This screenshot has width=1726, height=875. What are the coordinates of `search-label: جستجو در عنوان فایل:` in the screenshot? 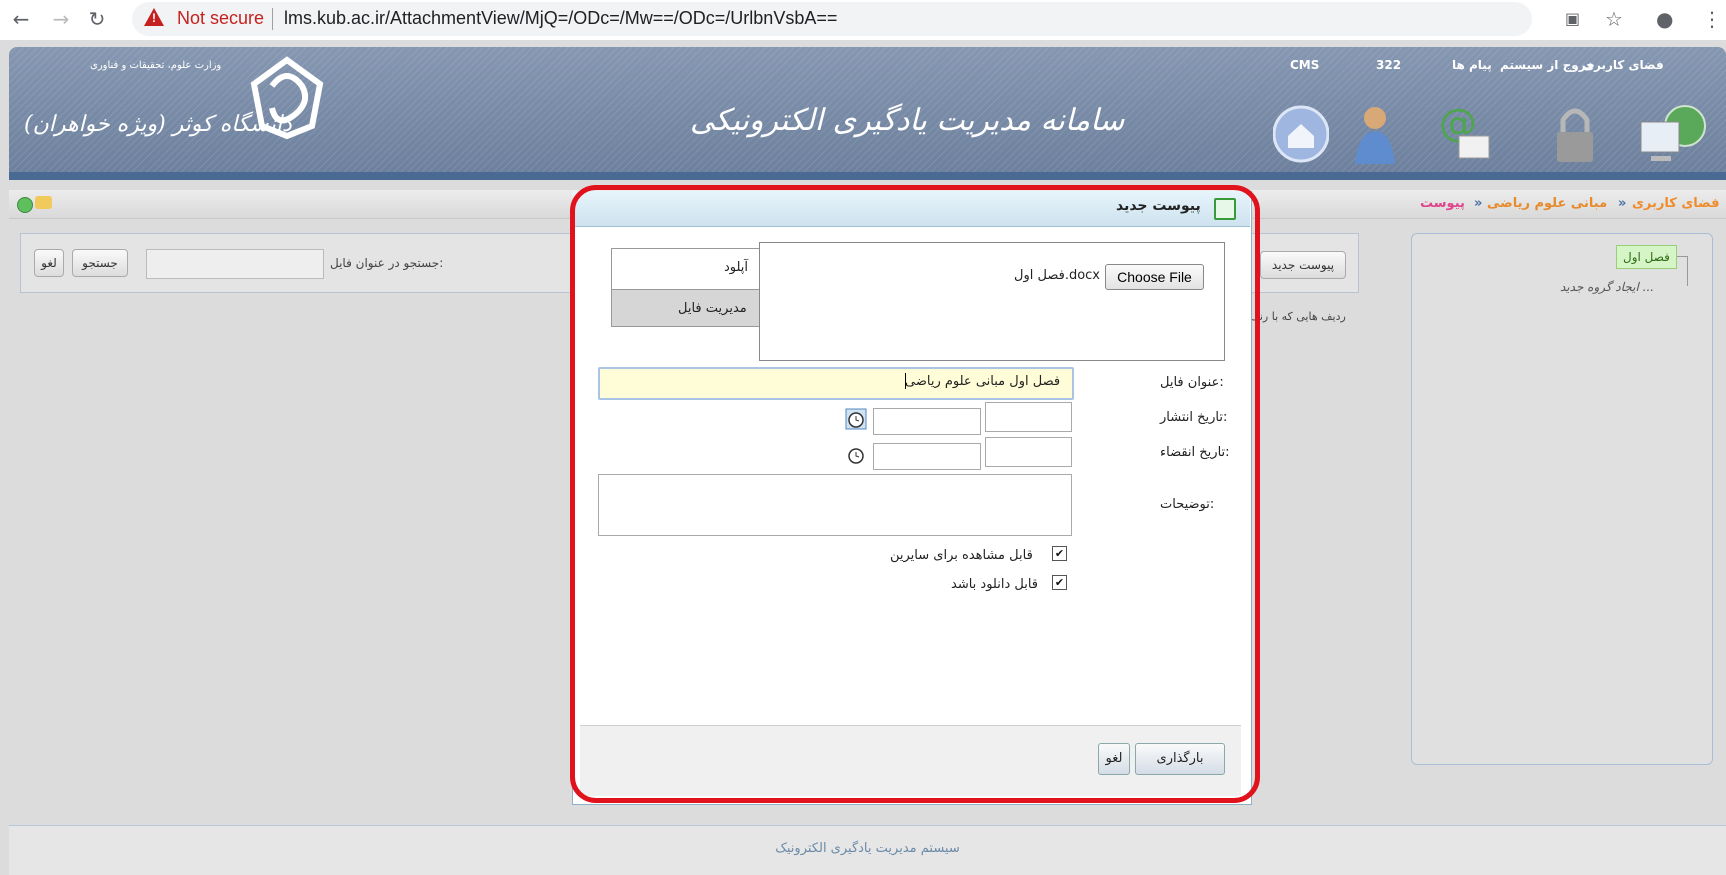 It's located at (387, 263).